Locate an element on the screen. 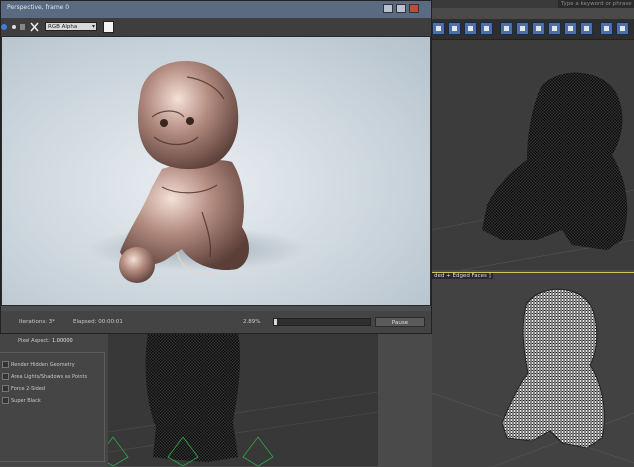  select-by-name-icon is located at coordinates (454, 28).